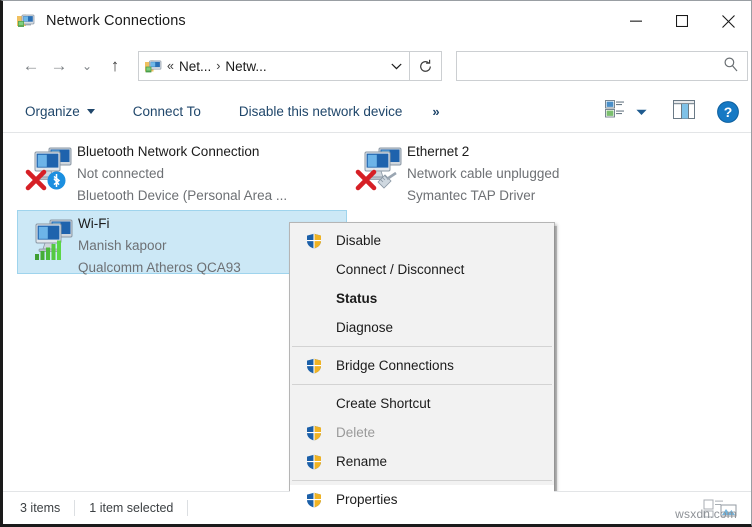 This screenshot has width=752, height=527. What do you see at coordinates (664, 111) in the screenshot?
I see `command-bar-right-group: ?` at bounding box center [664, 111].